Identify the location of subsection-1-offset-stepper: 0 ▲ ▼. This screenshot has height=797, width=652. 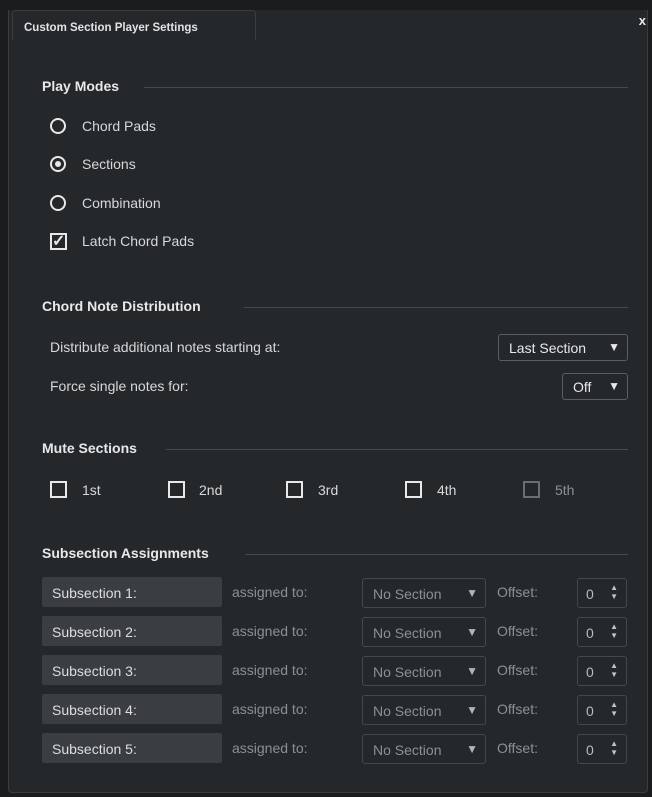
(602, 593).